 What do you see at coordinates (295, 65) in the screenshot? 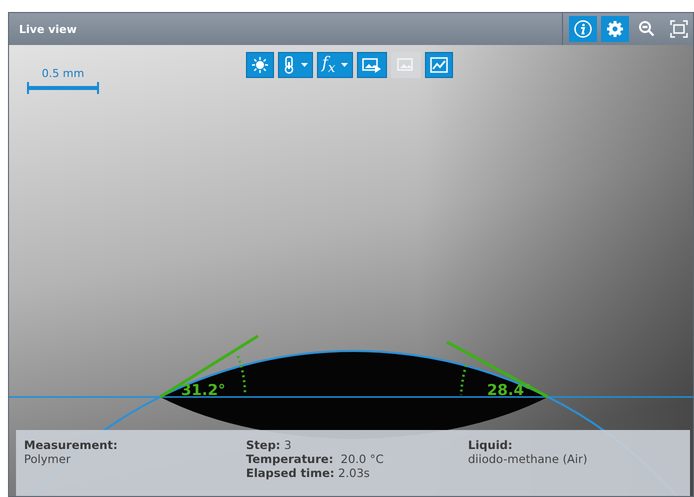
I see `thermometer-button` at bounding box center [295, 65].